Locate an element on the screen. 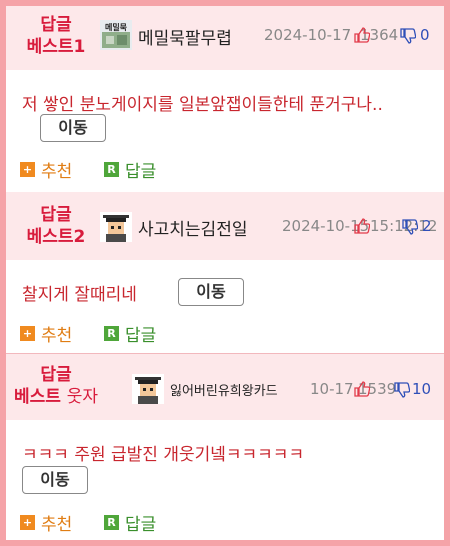 This screenshot has width=450, height=546. reply-content: ㅋㅋㅋ 주원 급발진 개웃기넼ㅋㅋㅋㅋㅋ is located at coordinates (163, 455).